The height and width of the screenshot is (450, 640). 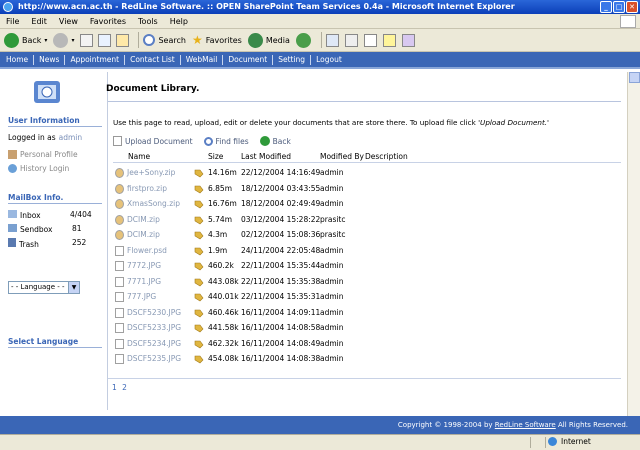 What do you see at coordinates (153, 141) in the screenshot?
I see `upload-document-button: Upload Document` at bounding box center [153, 141].